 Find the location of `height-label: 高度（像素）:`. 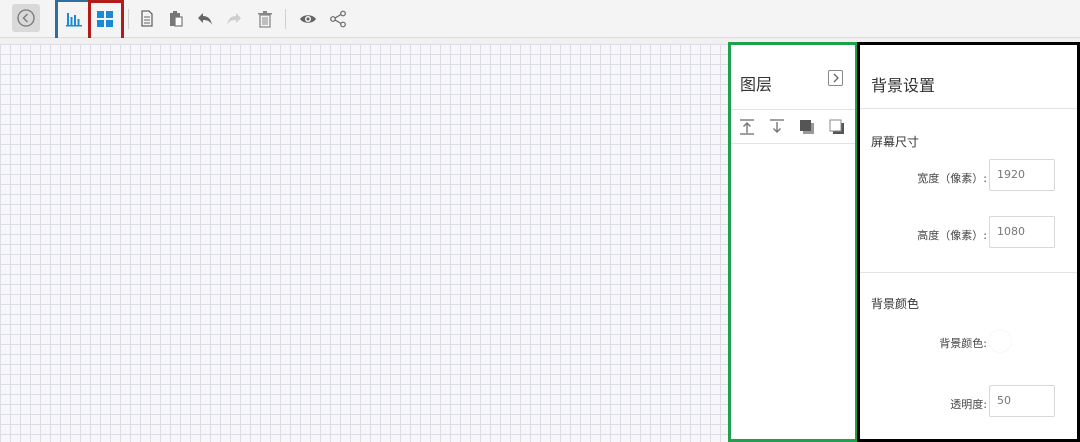

height-label: 高度（像素）: is located at coordinates (952, 235).